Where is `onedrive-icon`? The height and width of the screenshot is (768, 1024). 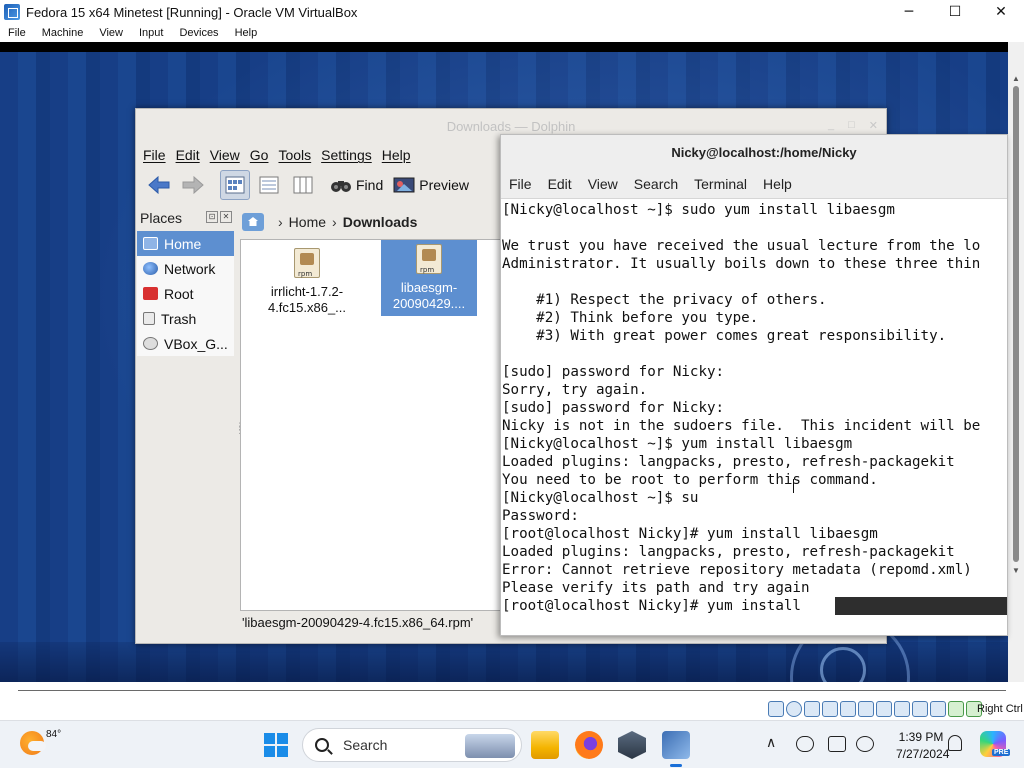 onedrive-icon is located at coordinates (805, 744).